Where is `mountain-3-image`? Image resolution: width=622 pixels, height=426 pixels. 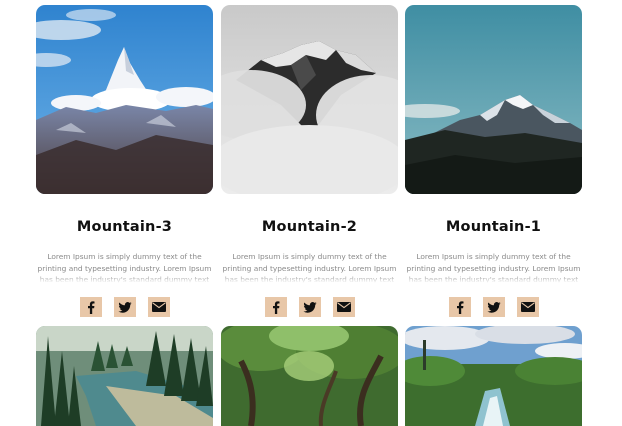 mountain-3-image is located at coordinates (124, 99).